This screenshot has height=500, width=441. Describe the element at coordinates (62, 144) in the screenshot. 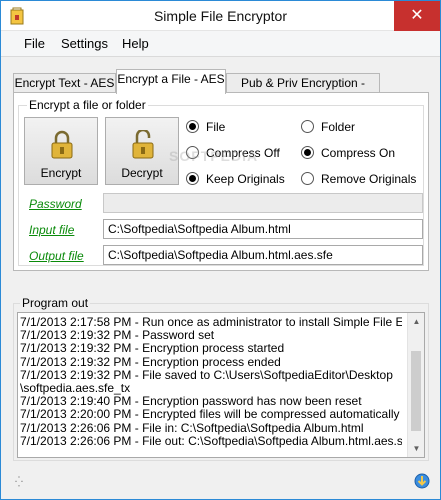

I see `padlock-closed-icon` at that location.